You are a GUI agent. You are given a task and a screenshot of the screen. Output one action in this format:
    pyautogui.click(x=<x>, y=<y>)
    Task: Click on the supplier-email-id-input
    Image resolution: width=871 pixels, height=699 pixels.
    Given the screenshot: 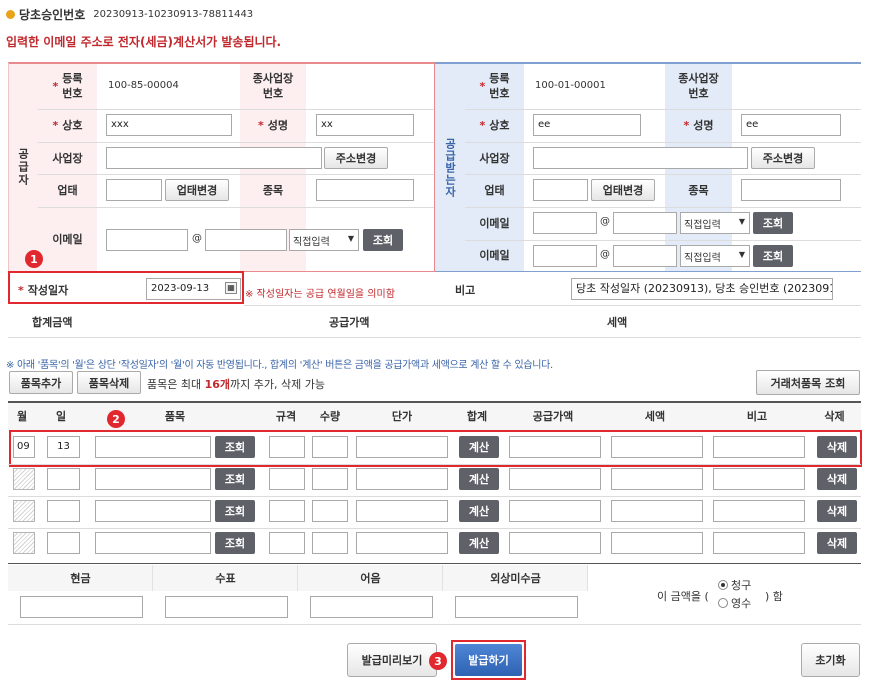 What is the action you would take?
    pyautogui.click(x=147, y=240)
    